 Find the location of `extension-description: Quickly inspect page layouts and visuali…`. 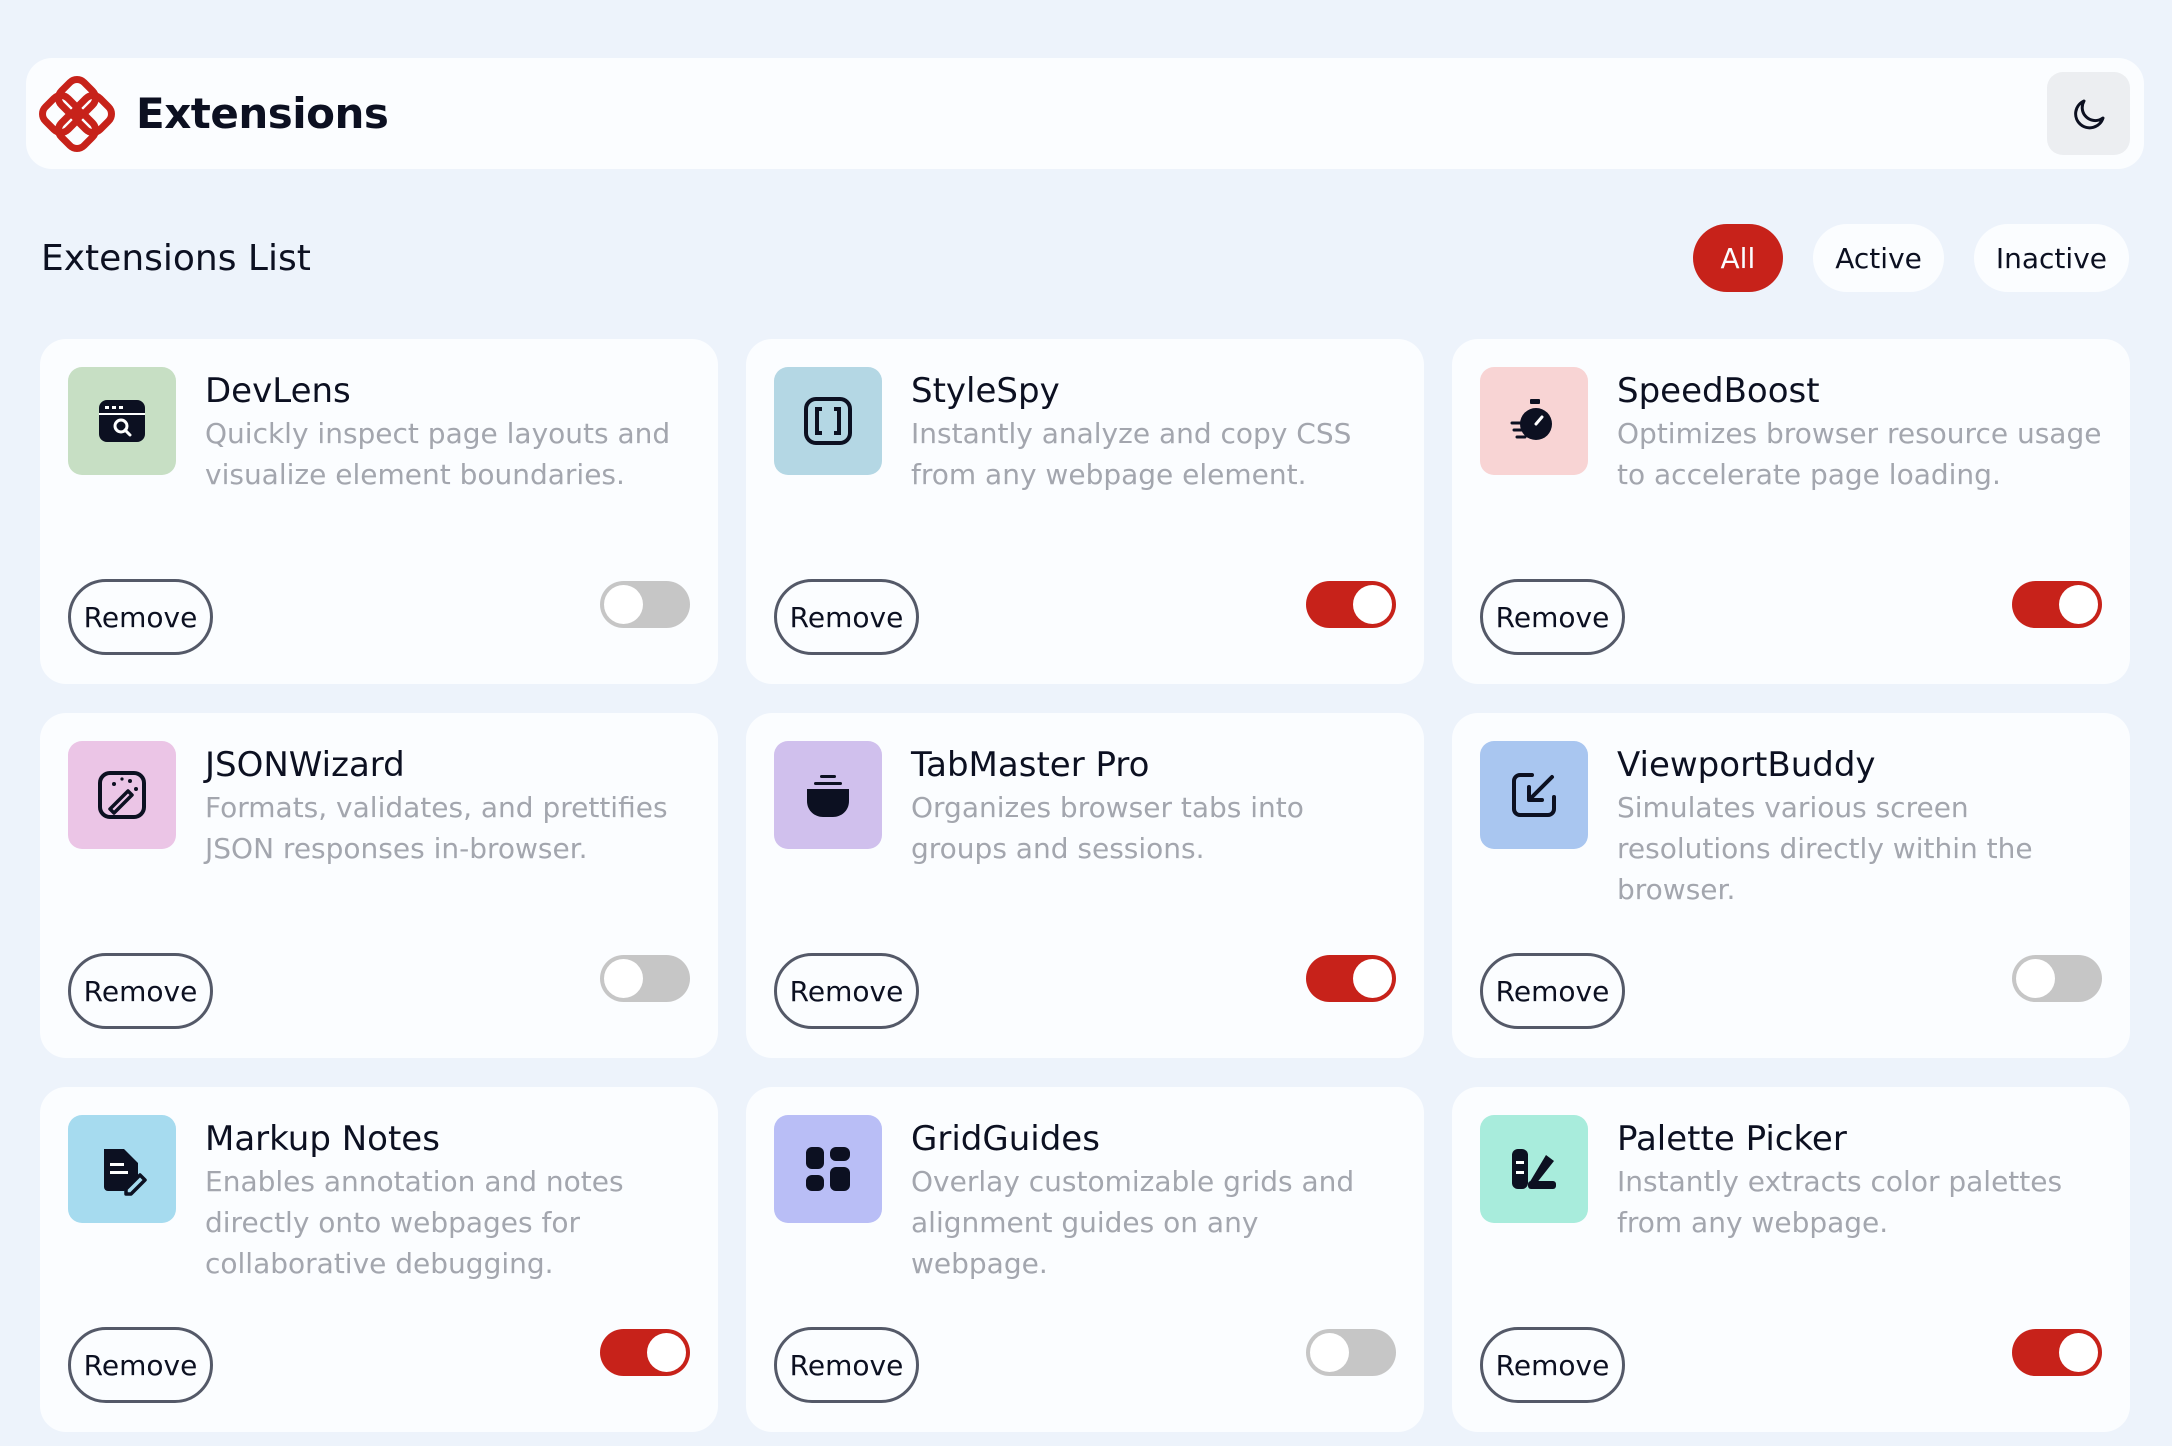

extension-description: Quickly inspect page layouts and visuali… is located at coordinates (438, 454).